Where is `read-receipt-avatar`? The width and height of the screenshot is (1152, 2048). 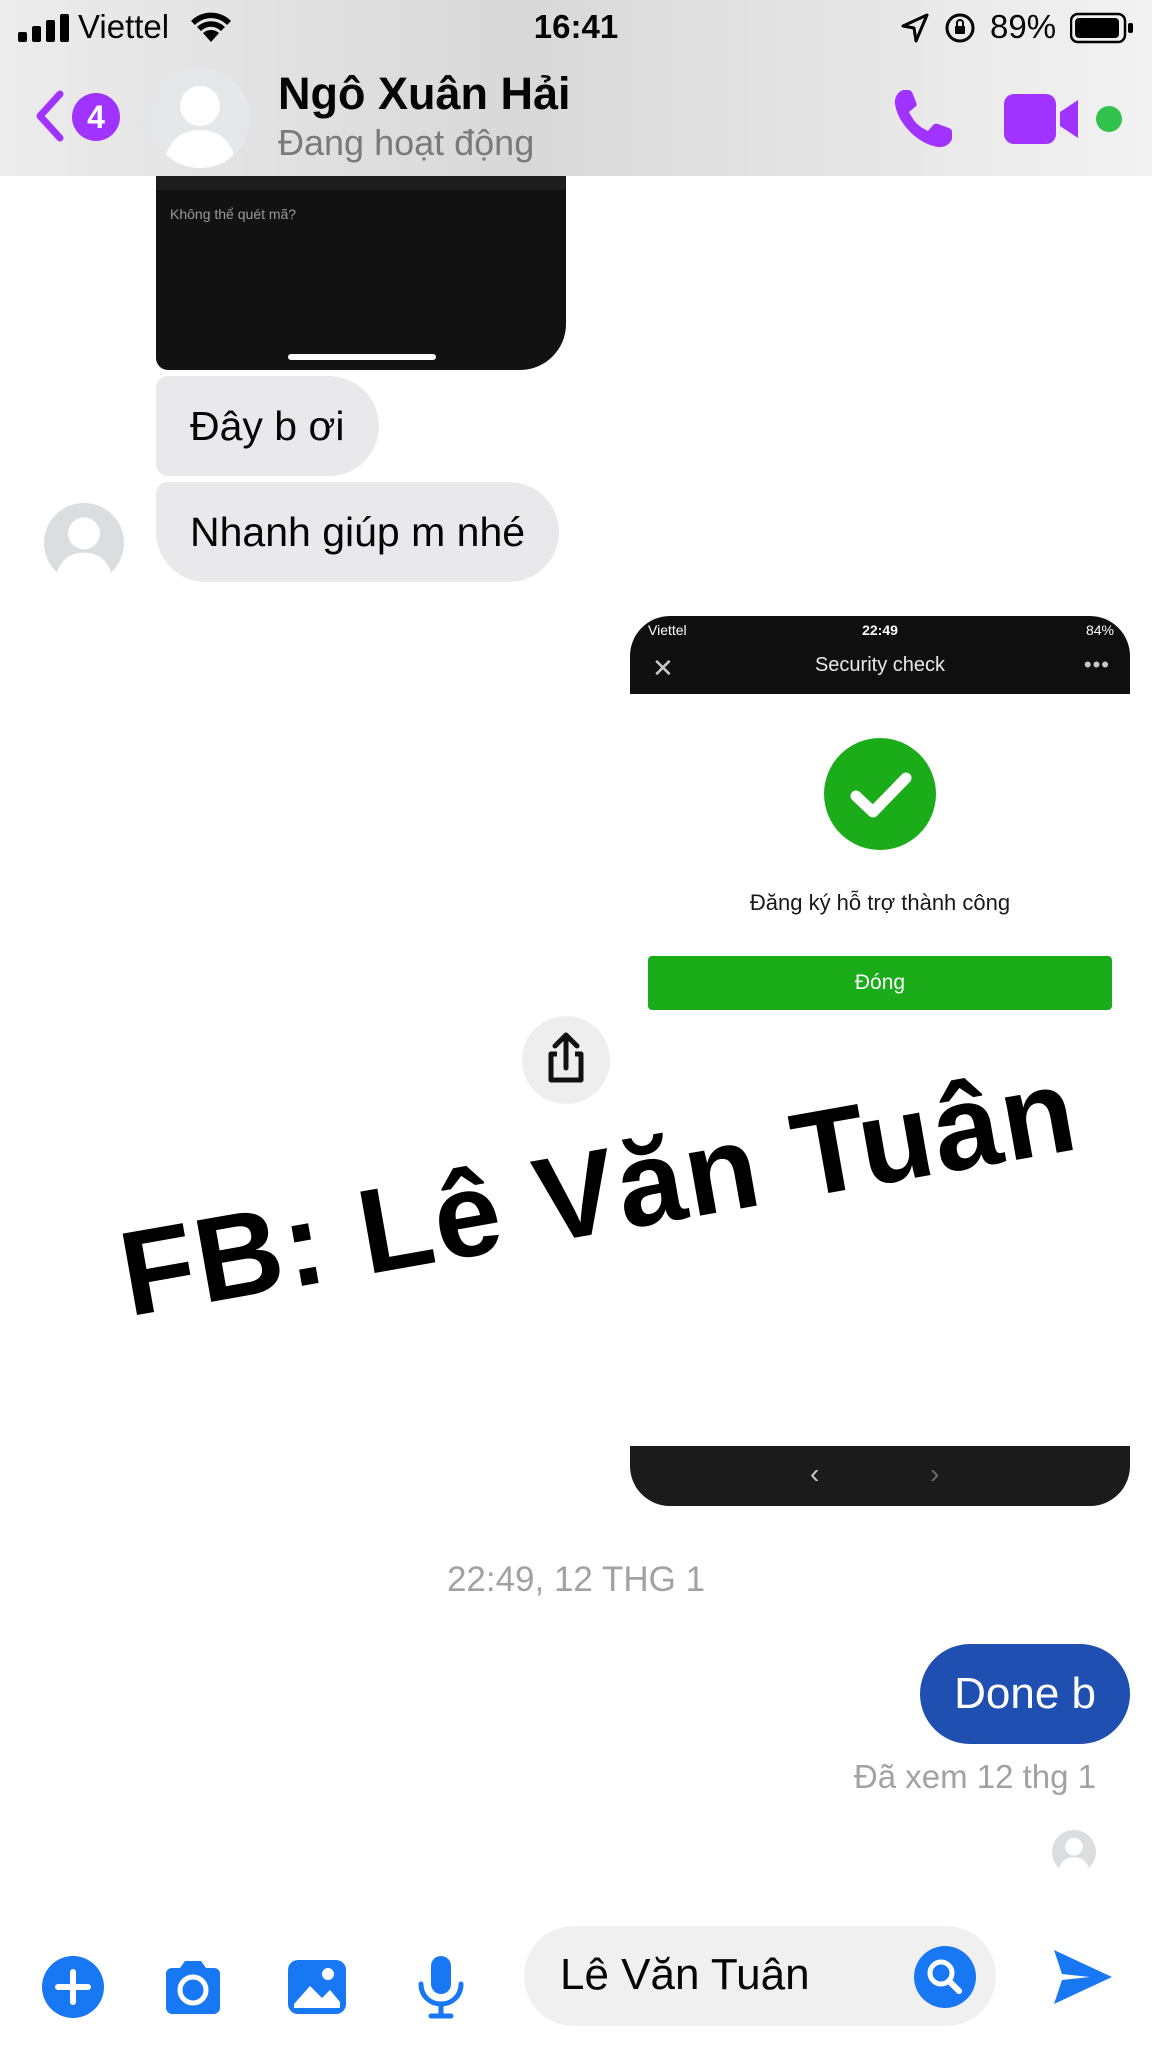 read-receipt-avatar is located at coordinates (1074, 1852).